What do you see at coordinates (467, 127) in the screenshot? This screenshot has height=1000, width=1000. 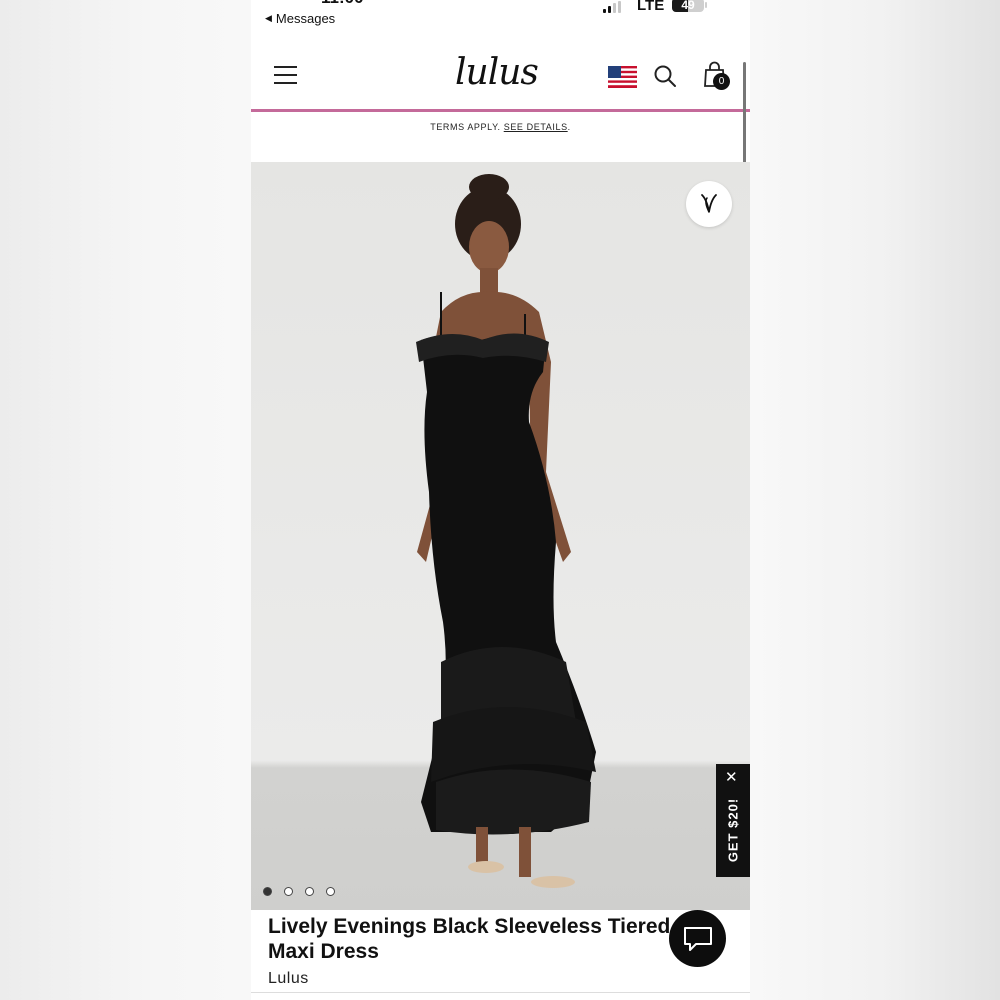 I see `promo-text: TERMS APPLY.` at bounding box center [467, 127].